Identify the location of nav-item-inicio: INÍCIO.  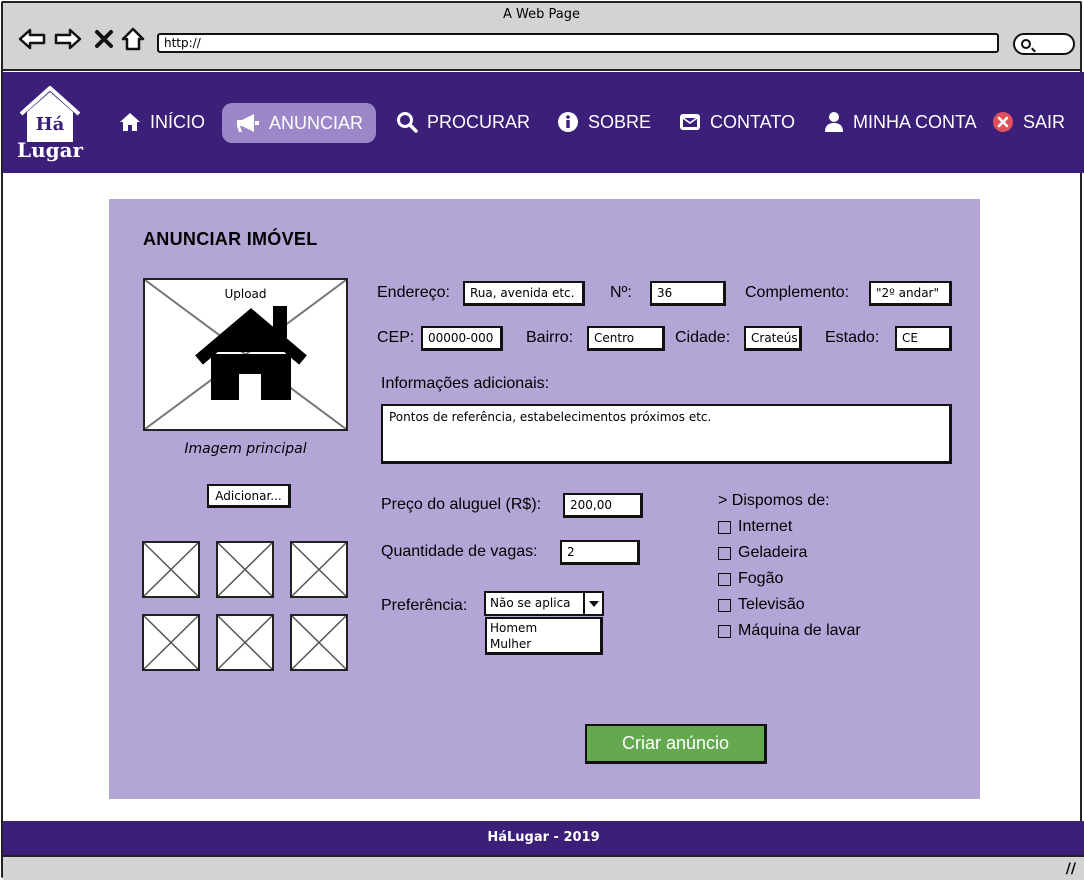
(162, 122).